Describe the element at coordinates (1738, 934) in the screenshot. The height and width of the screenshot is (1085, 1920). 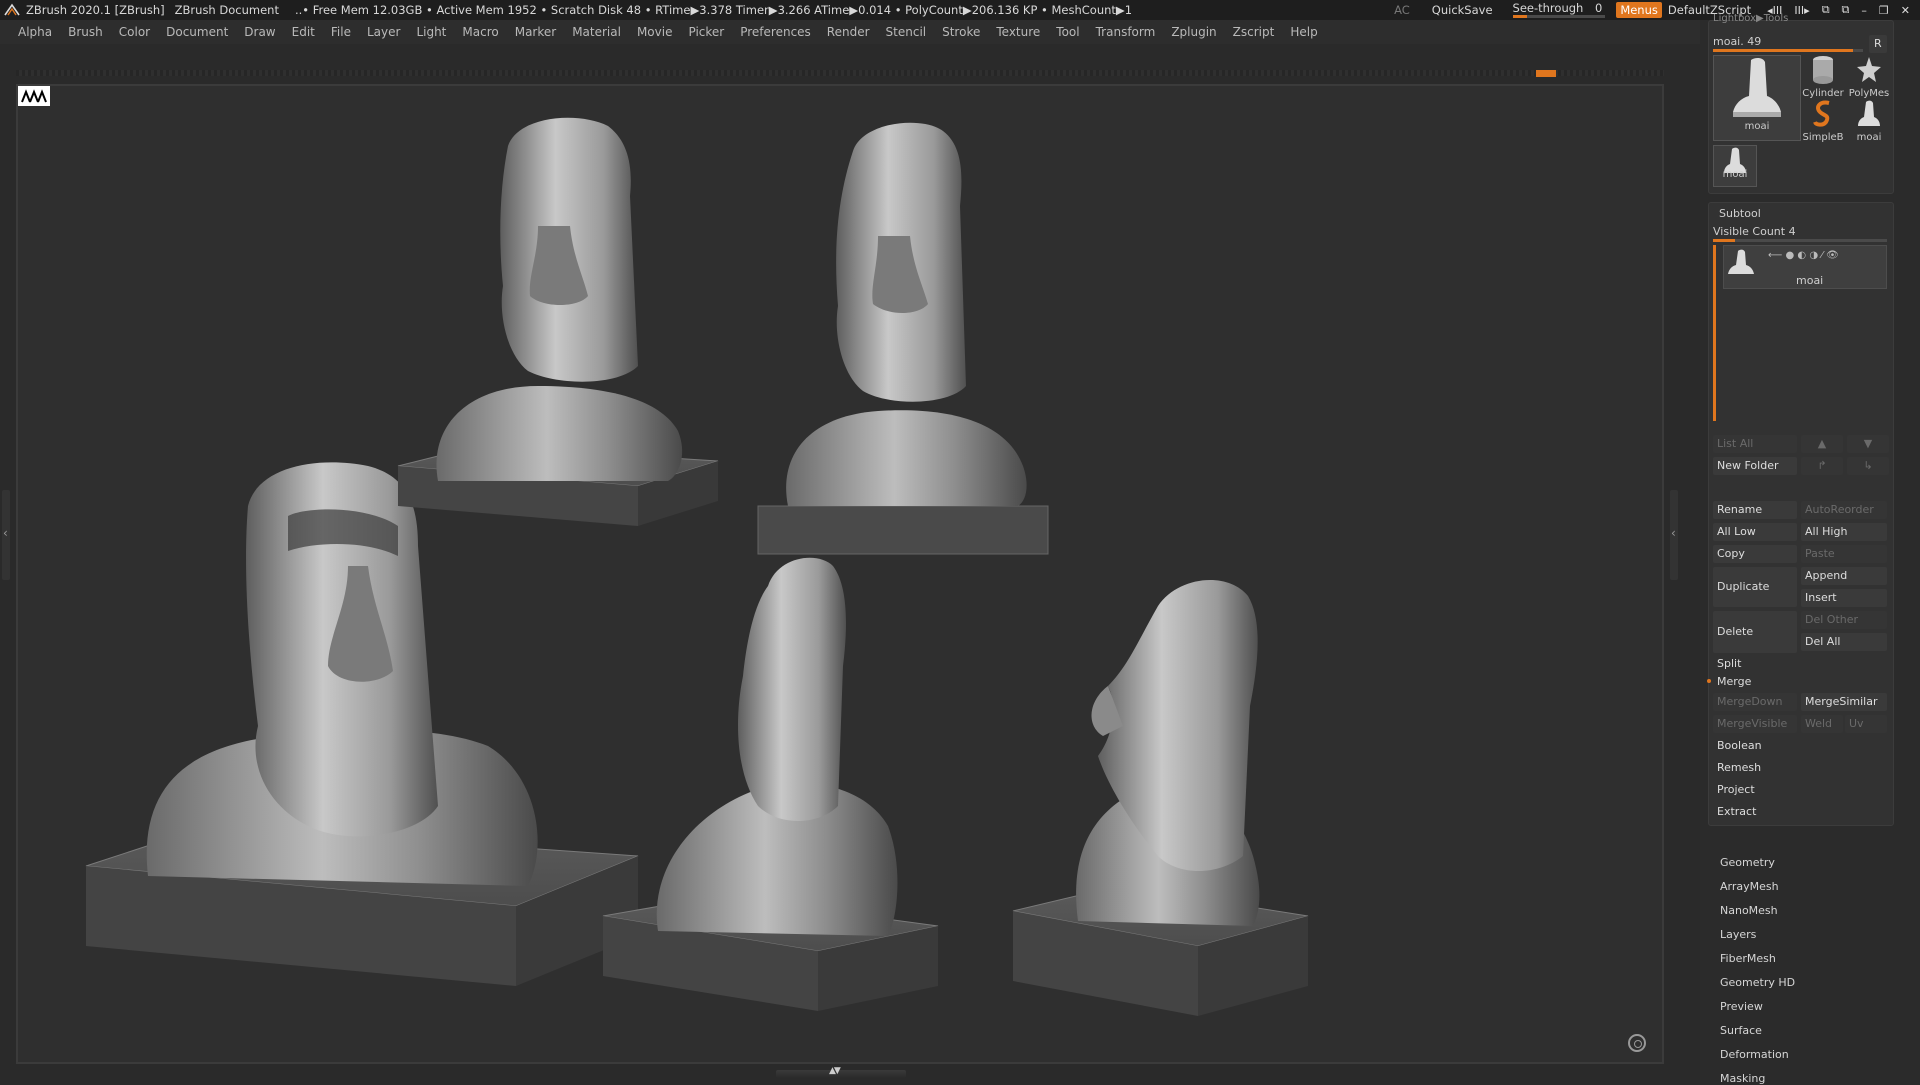
I see `tool-menu-layers: Layers` at that location.